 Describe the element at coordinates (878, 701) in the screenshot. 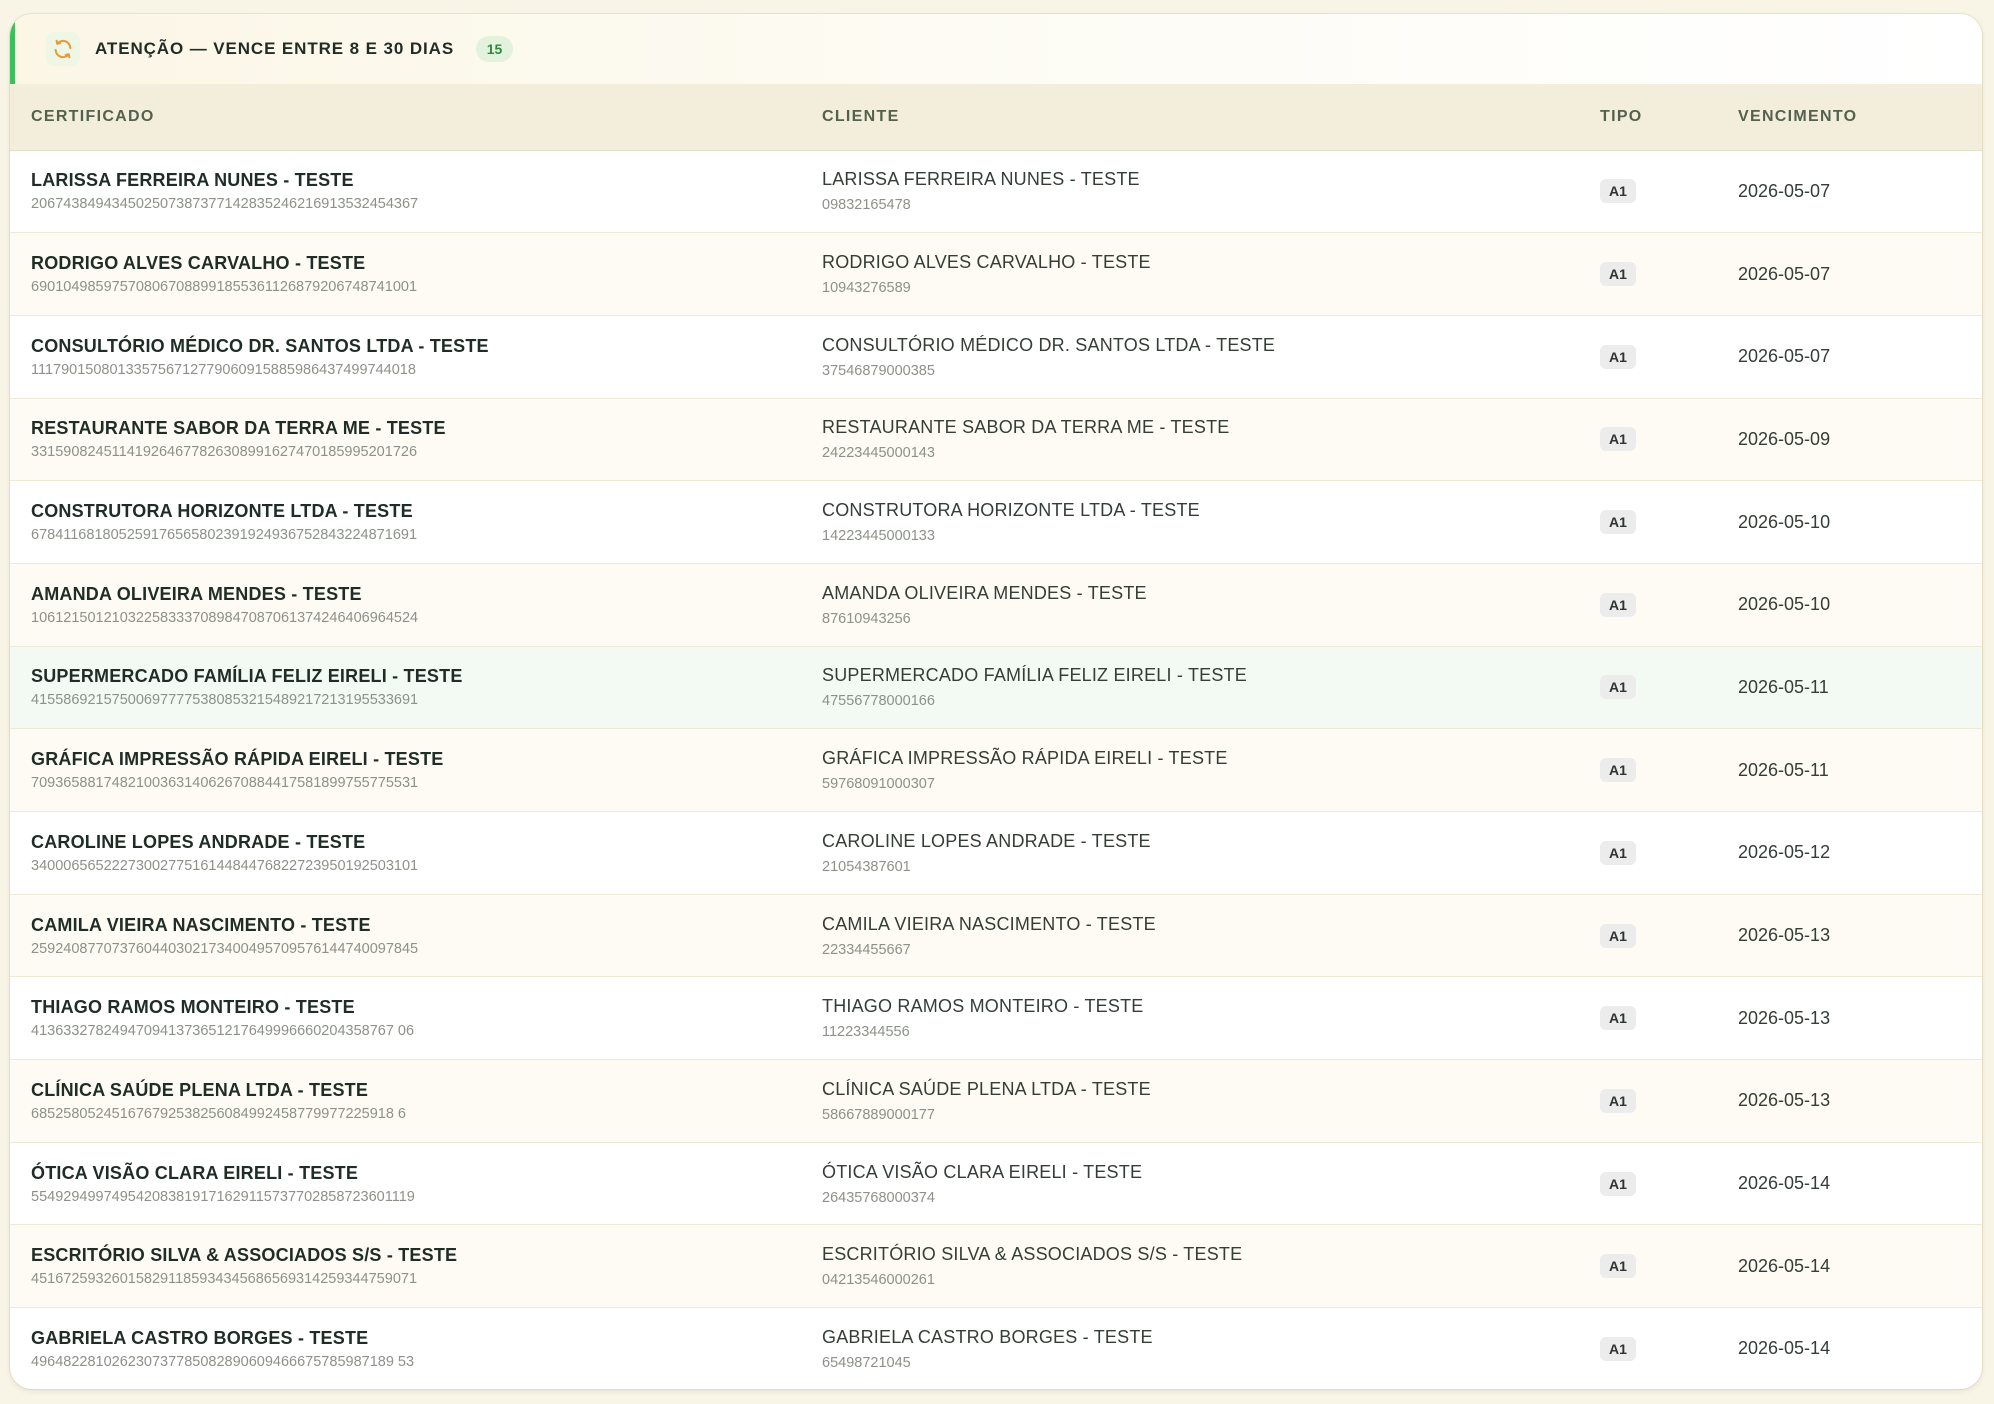

I see `client-document: 47556778000166` at that location.